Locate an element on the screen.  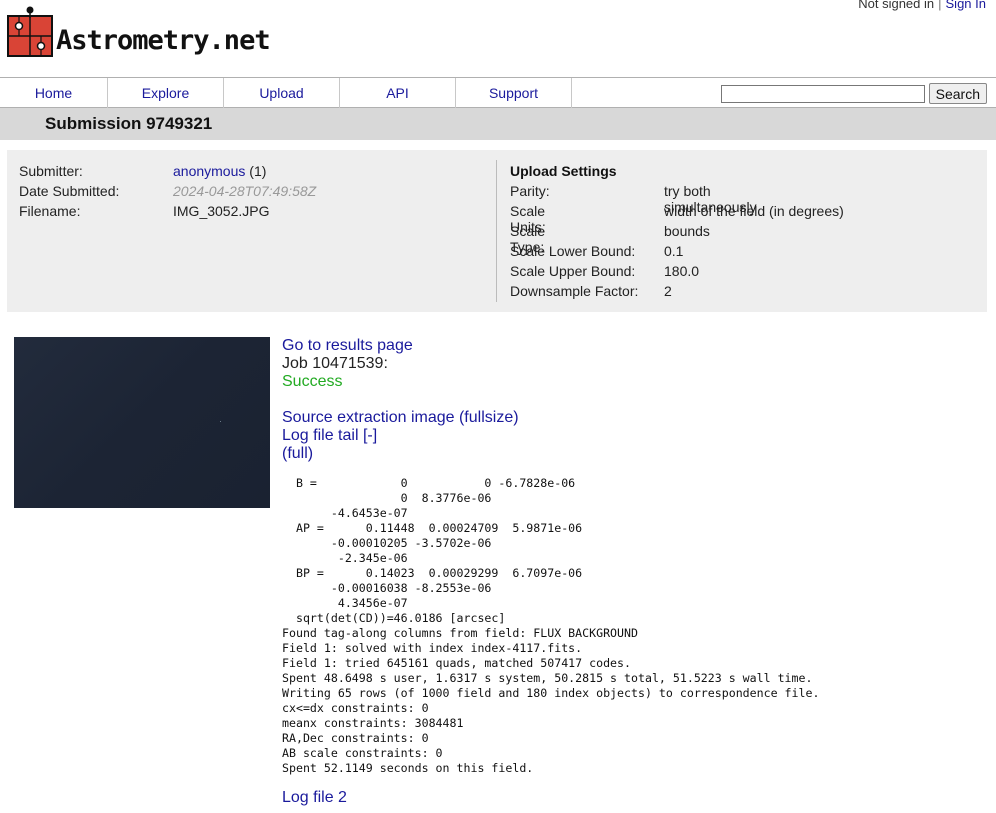
filename-label: Filename: is located at coordinates (50, 211).